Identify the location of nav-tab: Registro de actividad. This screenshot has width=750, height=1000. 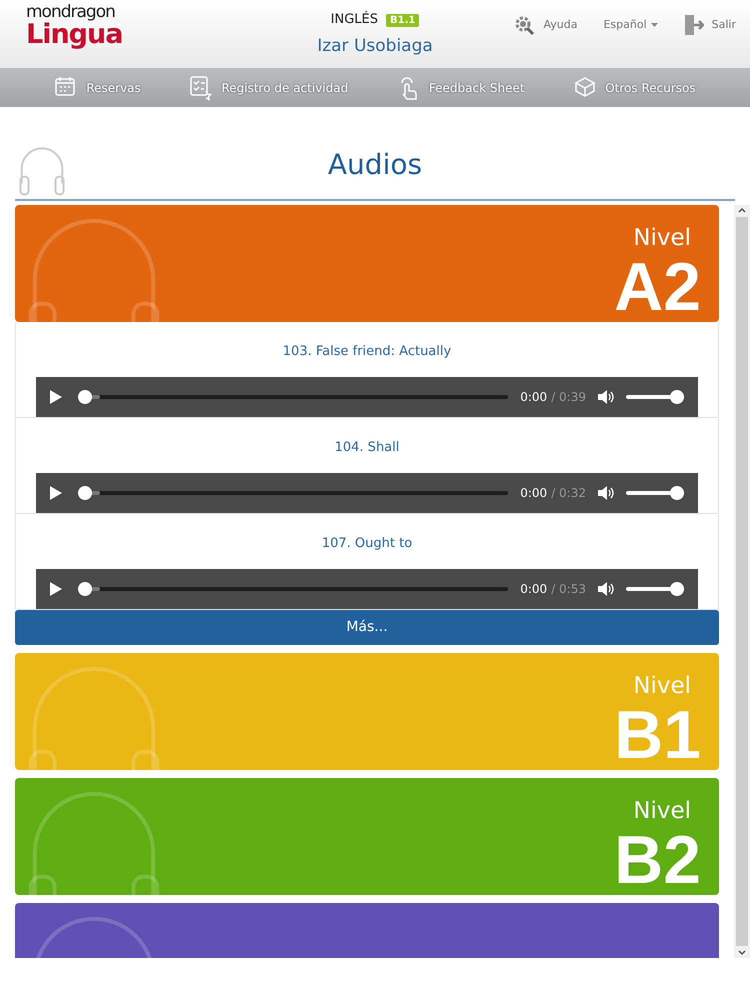
(268, 87).